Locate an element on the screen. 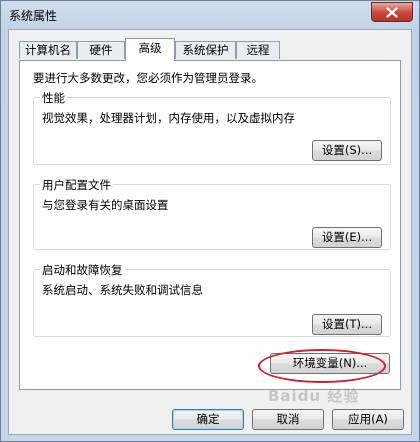 The height and width of the screenshot is (442, 420). window-title: 系统属性 is located at coordinates (33, 16).